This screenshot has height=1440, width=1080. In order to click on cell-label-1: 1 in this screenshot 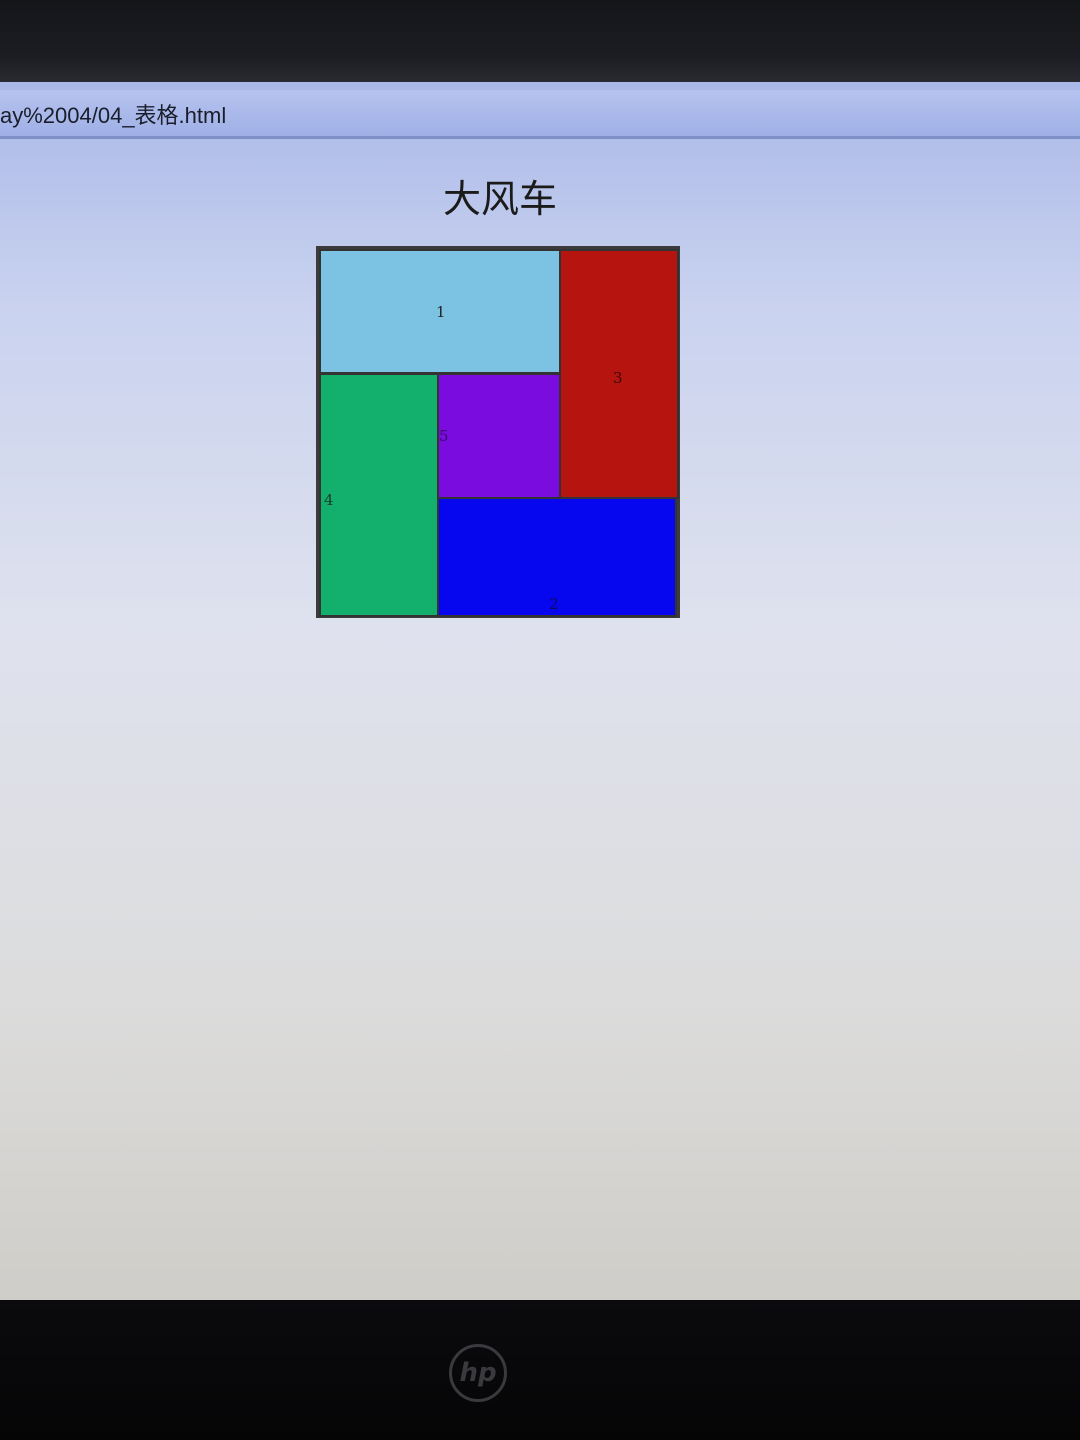, I will do `click(441, 312)`.